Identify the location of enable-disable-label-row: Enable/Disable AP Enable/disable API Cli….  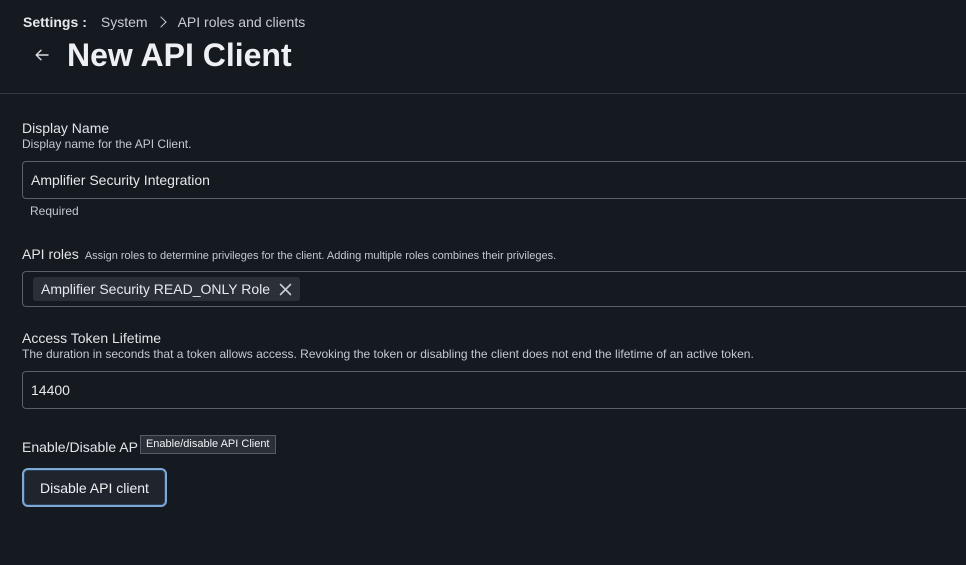
(494, 445).